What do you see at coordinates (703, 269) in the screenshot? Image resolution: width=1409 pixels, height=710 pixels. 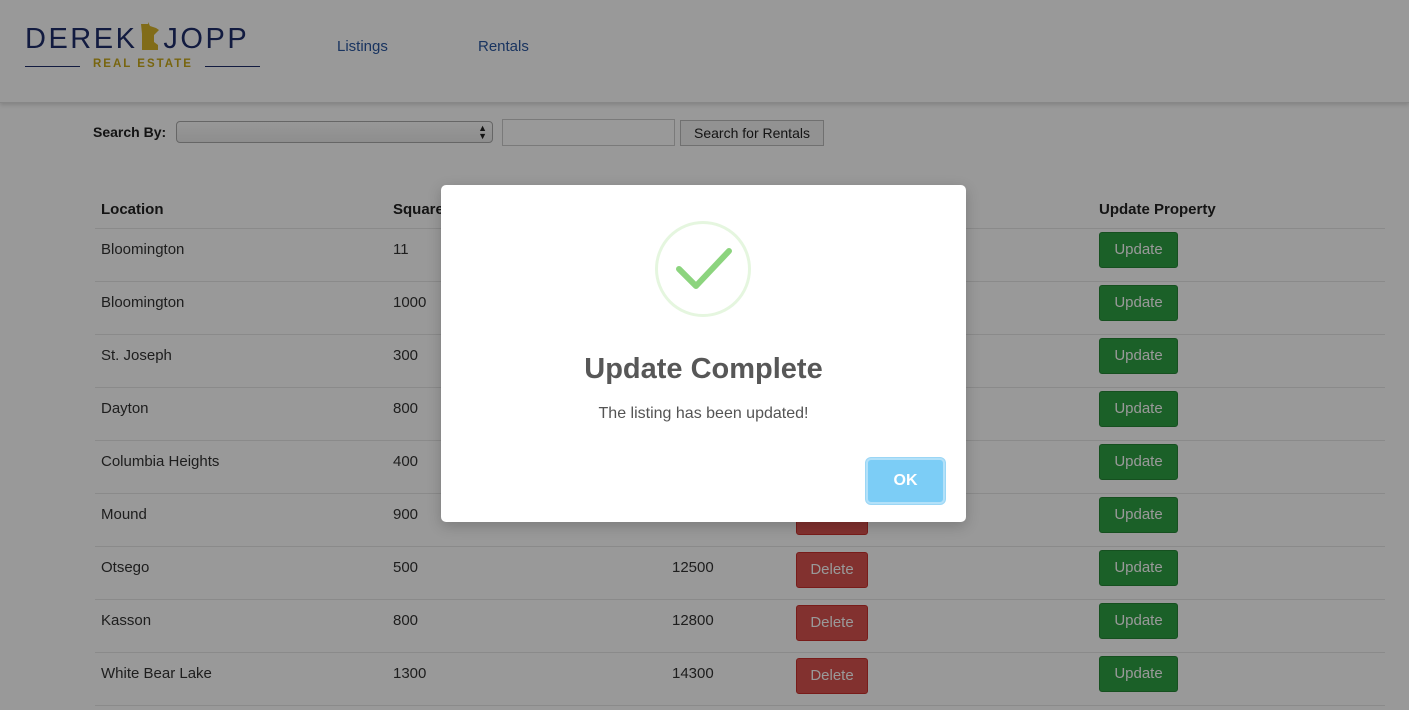 I see `success-check-icon` at bounding box center [703, 269].